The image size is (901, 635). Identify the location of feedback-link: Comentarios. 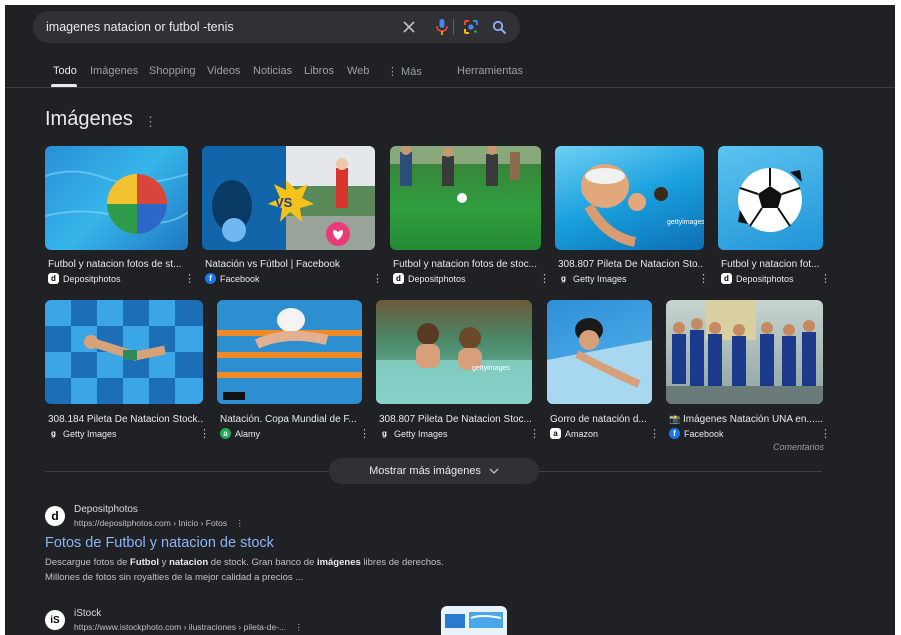
(798, 447).